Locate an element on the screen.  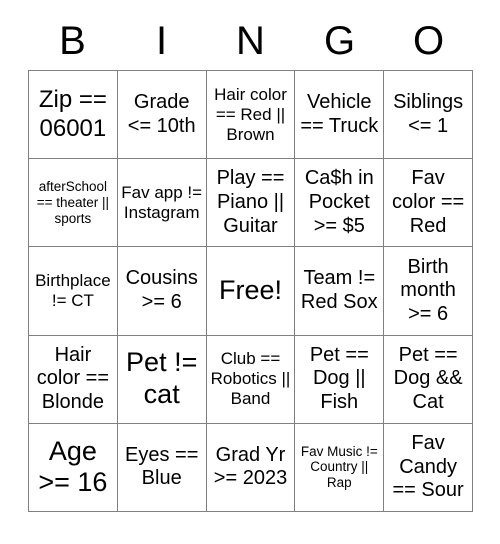
bingo-cell-label: Fav Music != Country || Rap is located at coordinates (339, 467).